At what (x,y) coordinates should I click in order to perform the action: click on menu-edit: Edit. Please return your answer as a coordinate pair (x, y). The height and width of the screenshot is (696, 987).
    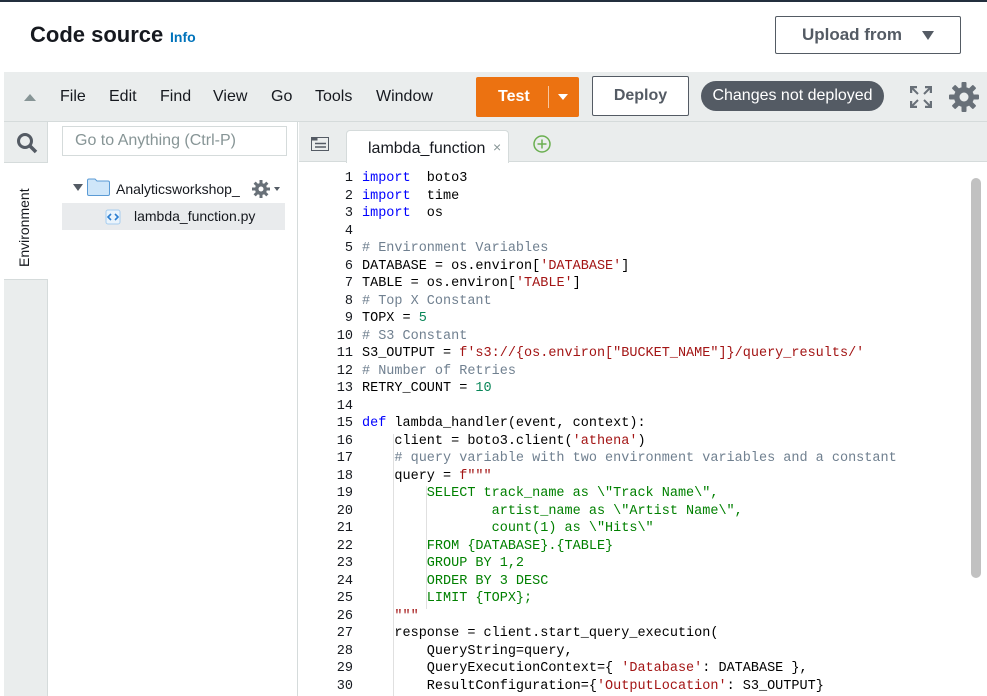
    Looking at the image, I should click on (123, 97).